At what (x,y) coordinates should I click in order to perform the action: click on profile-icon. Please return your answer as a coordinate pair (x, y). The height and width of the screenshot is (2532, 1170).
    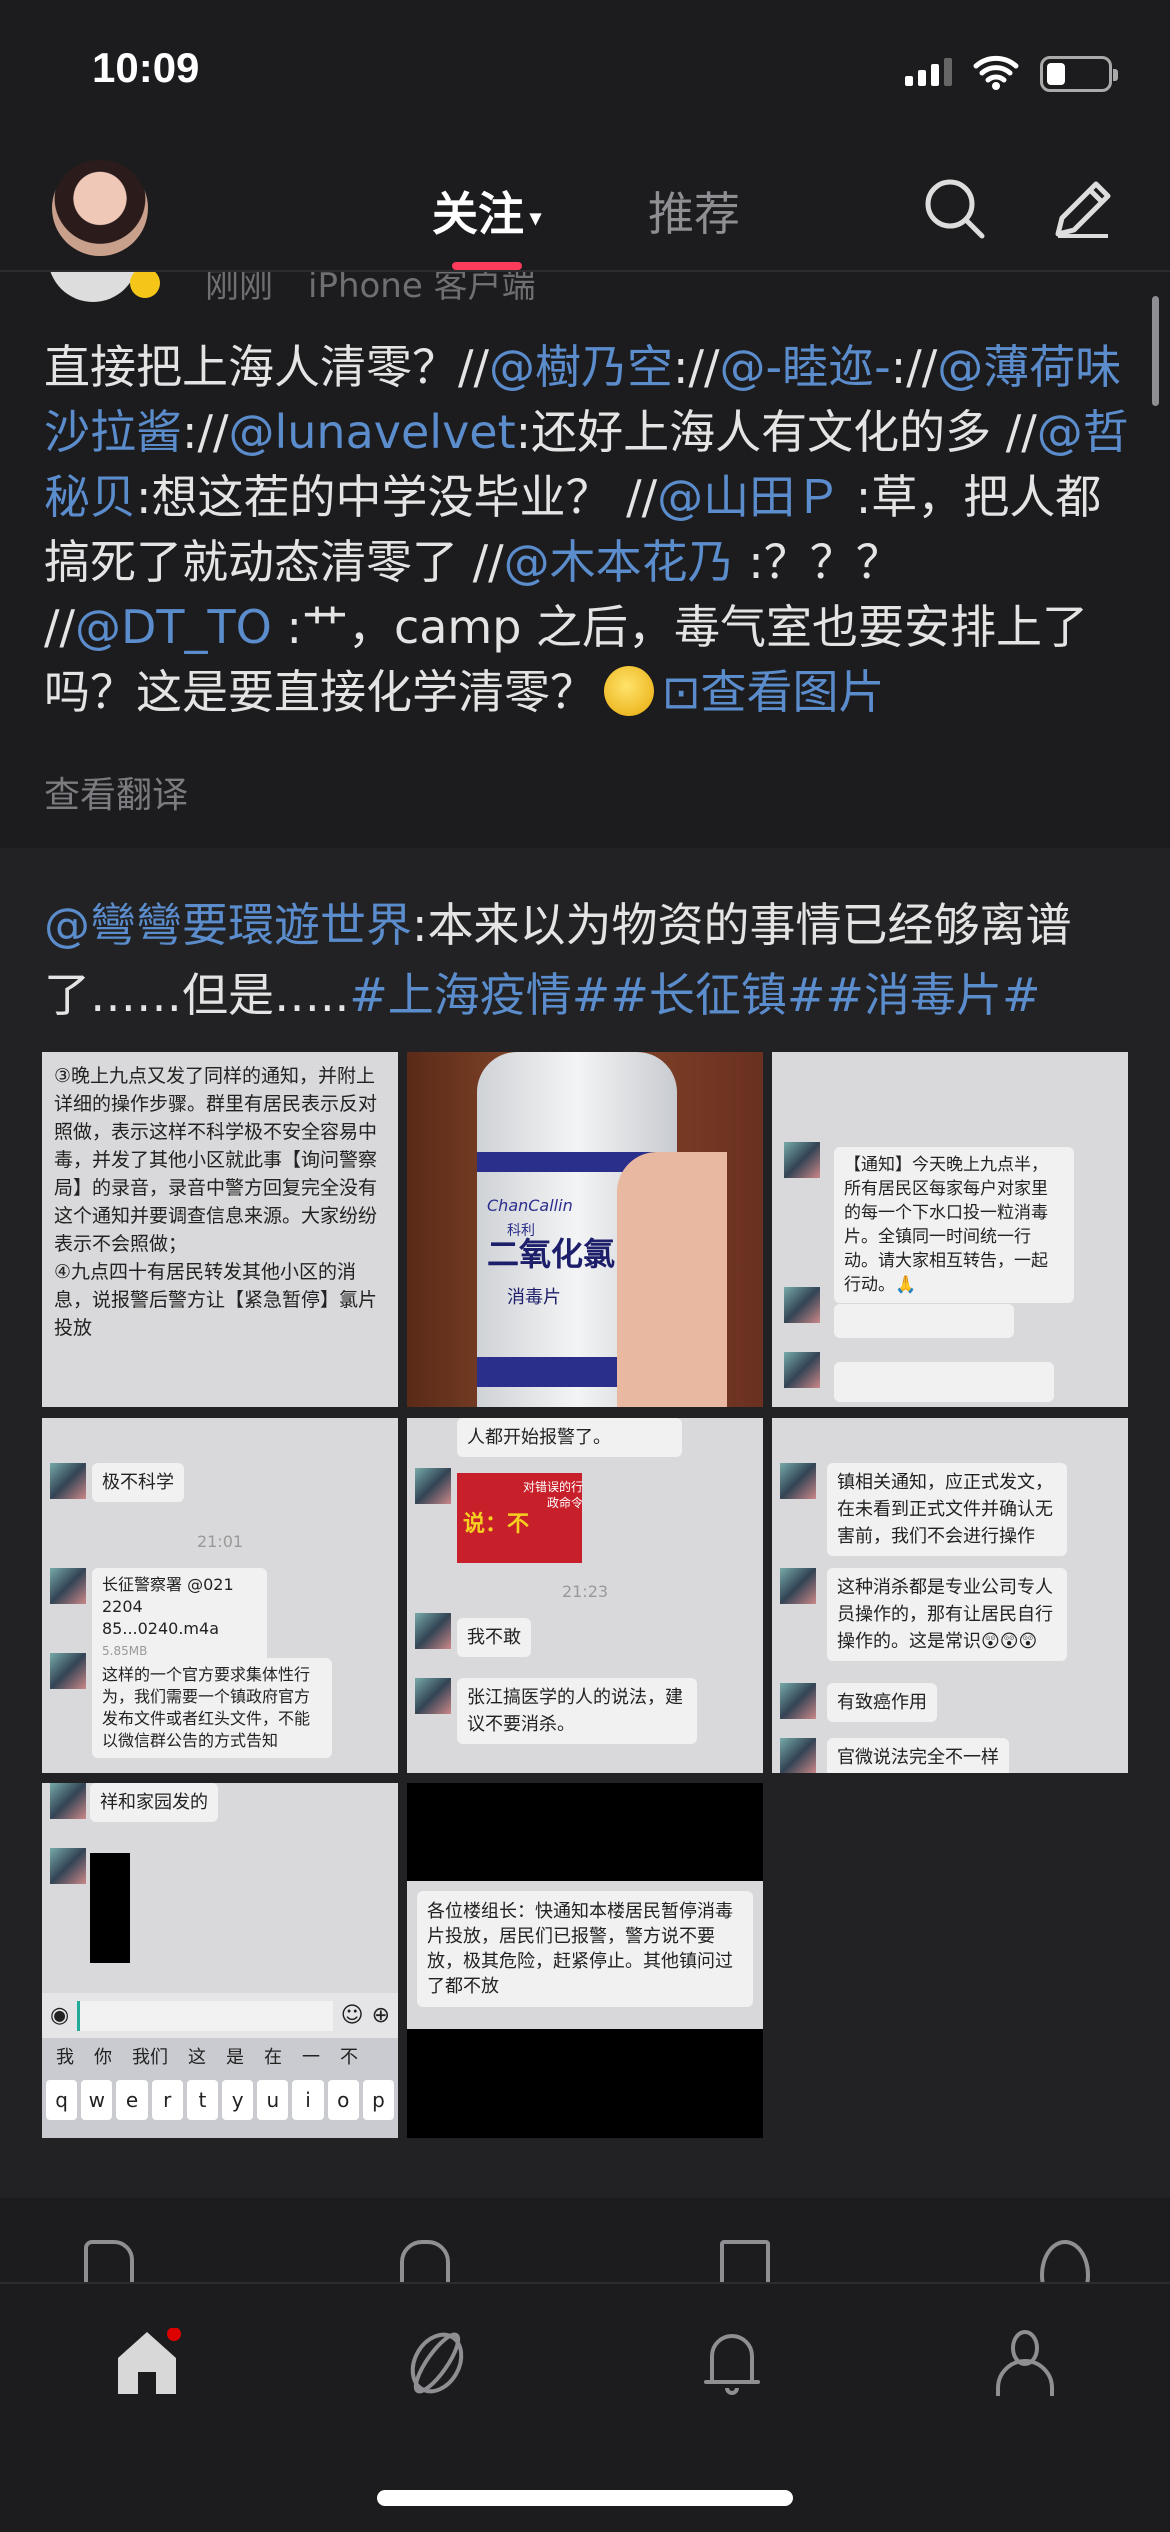
    Looking at the image, I should click on (1025, 2363).